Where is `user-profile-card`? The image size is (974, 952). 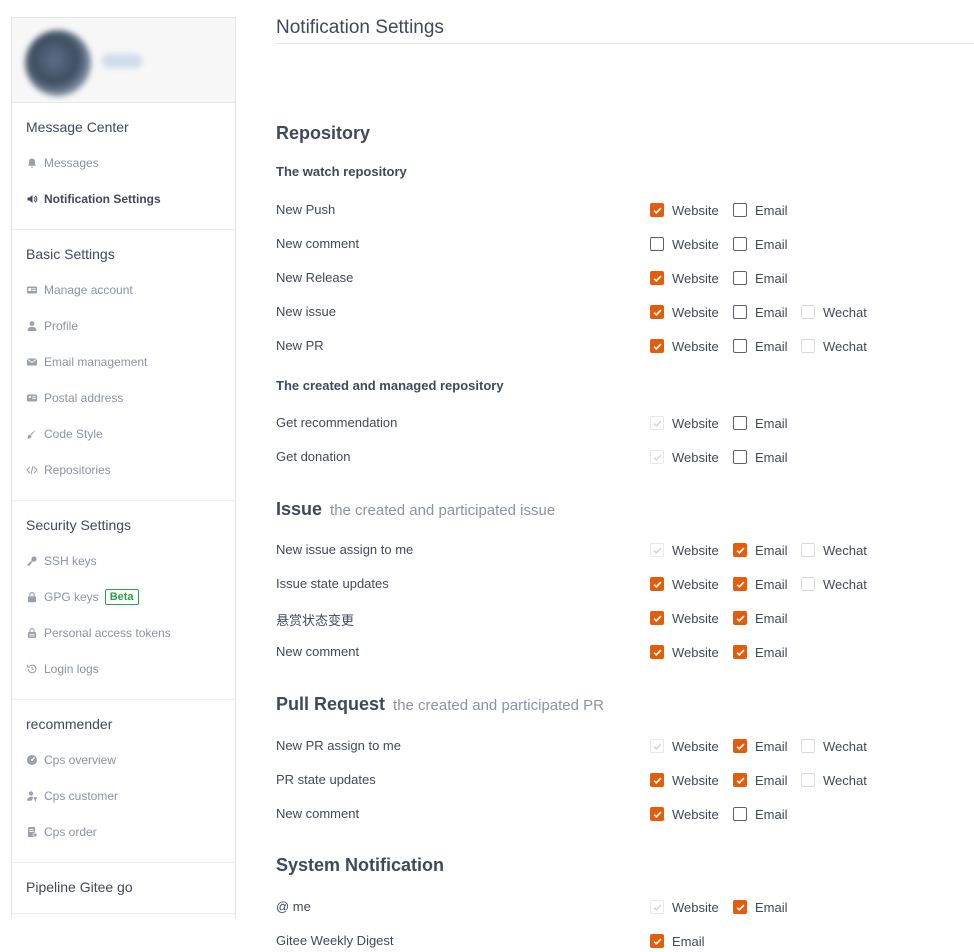
user-profile-card is located at coordinates (123, 60).